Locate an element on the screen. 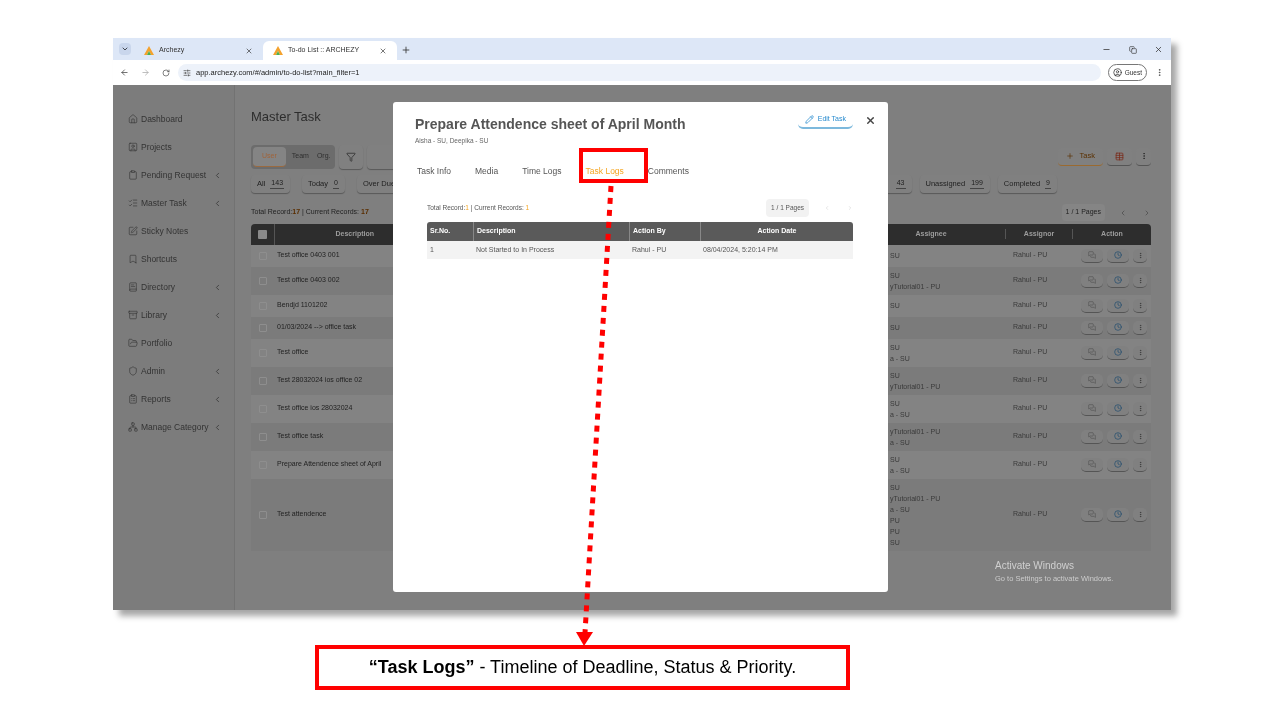 The height and width of the screenshot is (720, 1280). filter-button is located at coordinates (350, 156).